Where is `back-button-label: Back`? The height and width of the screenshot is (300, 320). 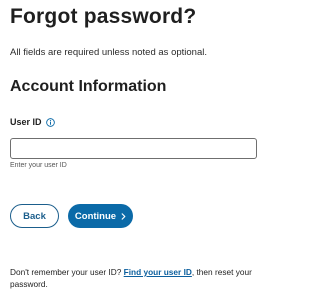
back-button-label: Back is located at coordinates (34, 216).